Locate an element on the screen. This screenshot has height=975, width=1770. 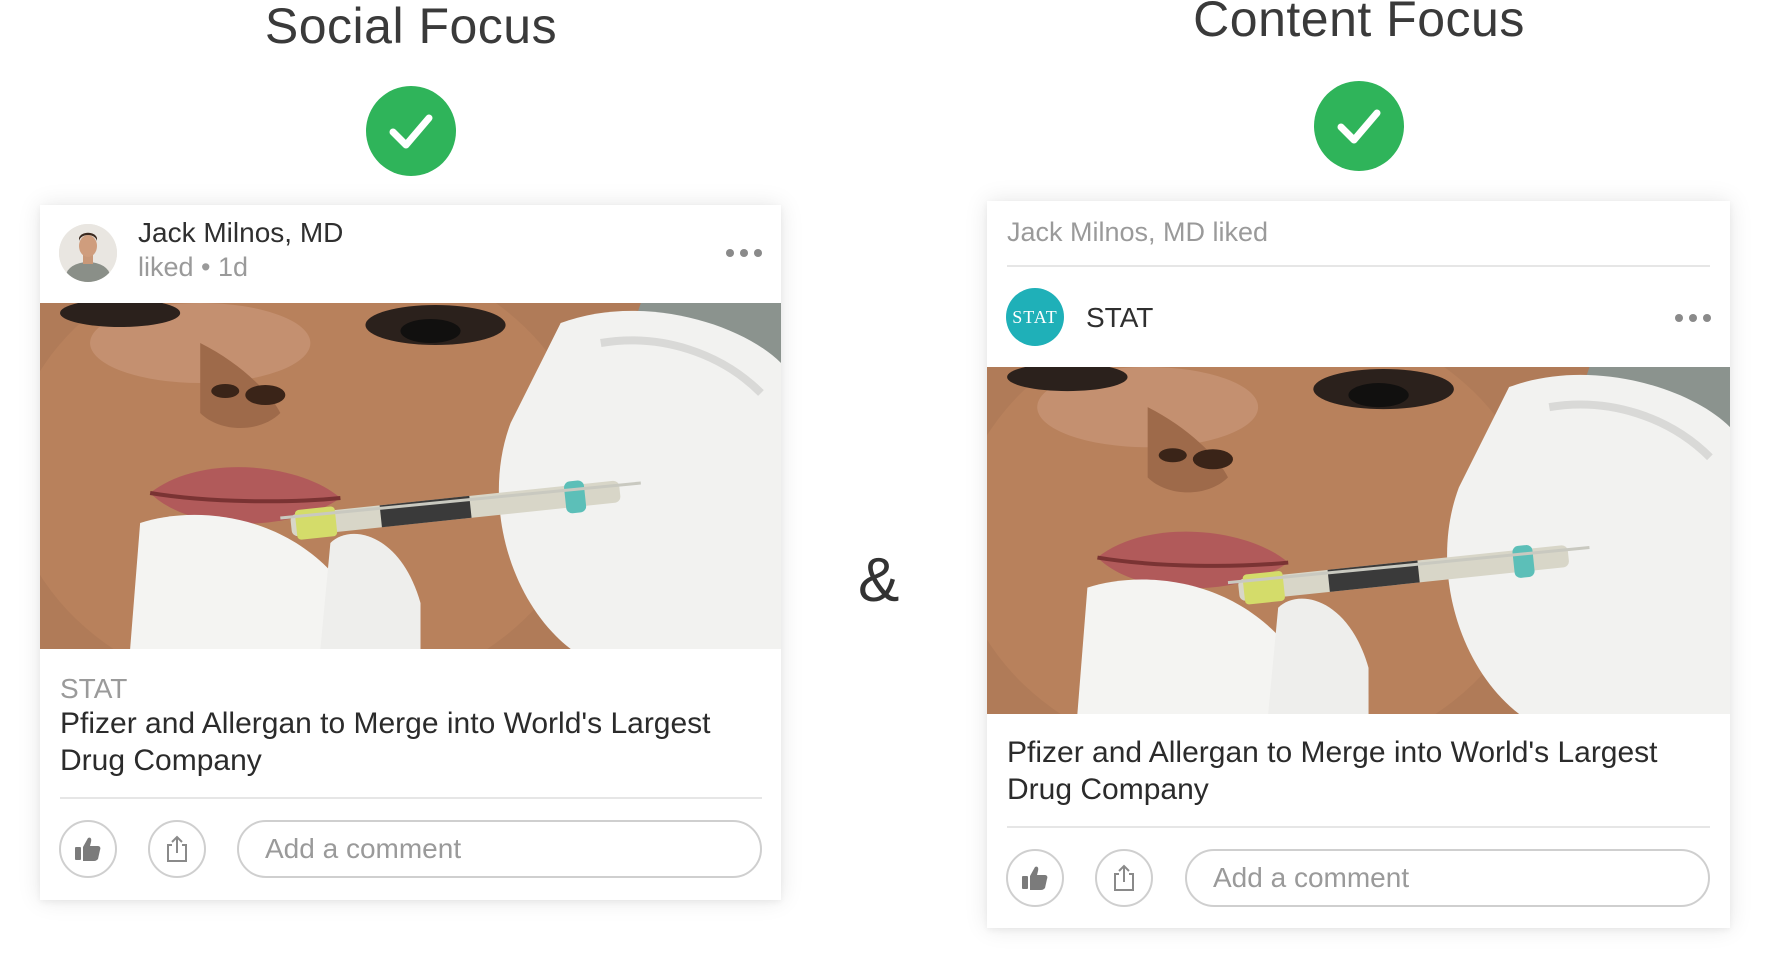
article-source: STAT is located at coordinates (94, 688).